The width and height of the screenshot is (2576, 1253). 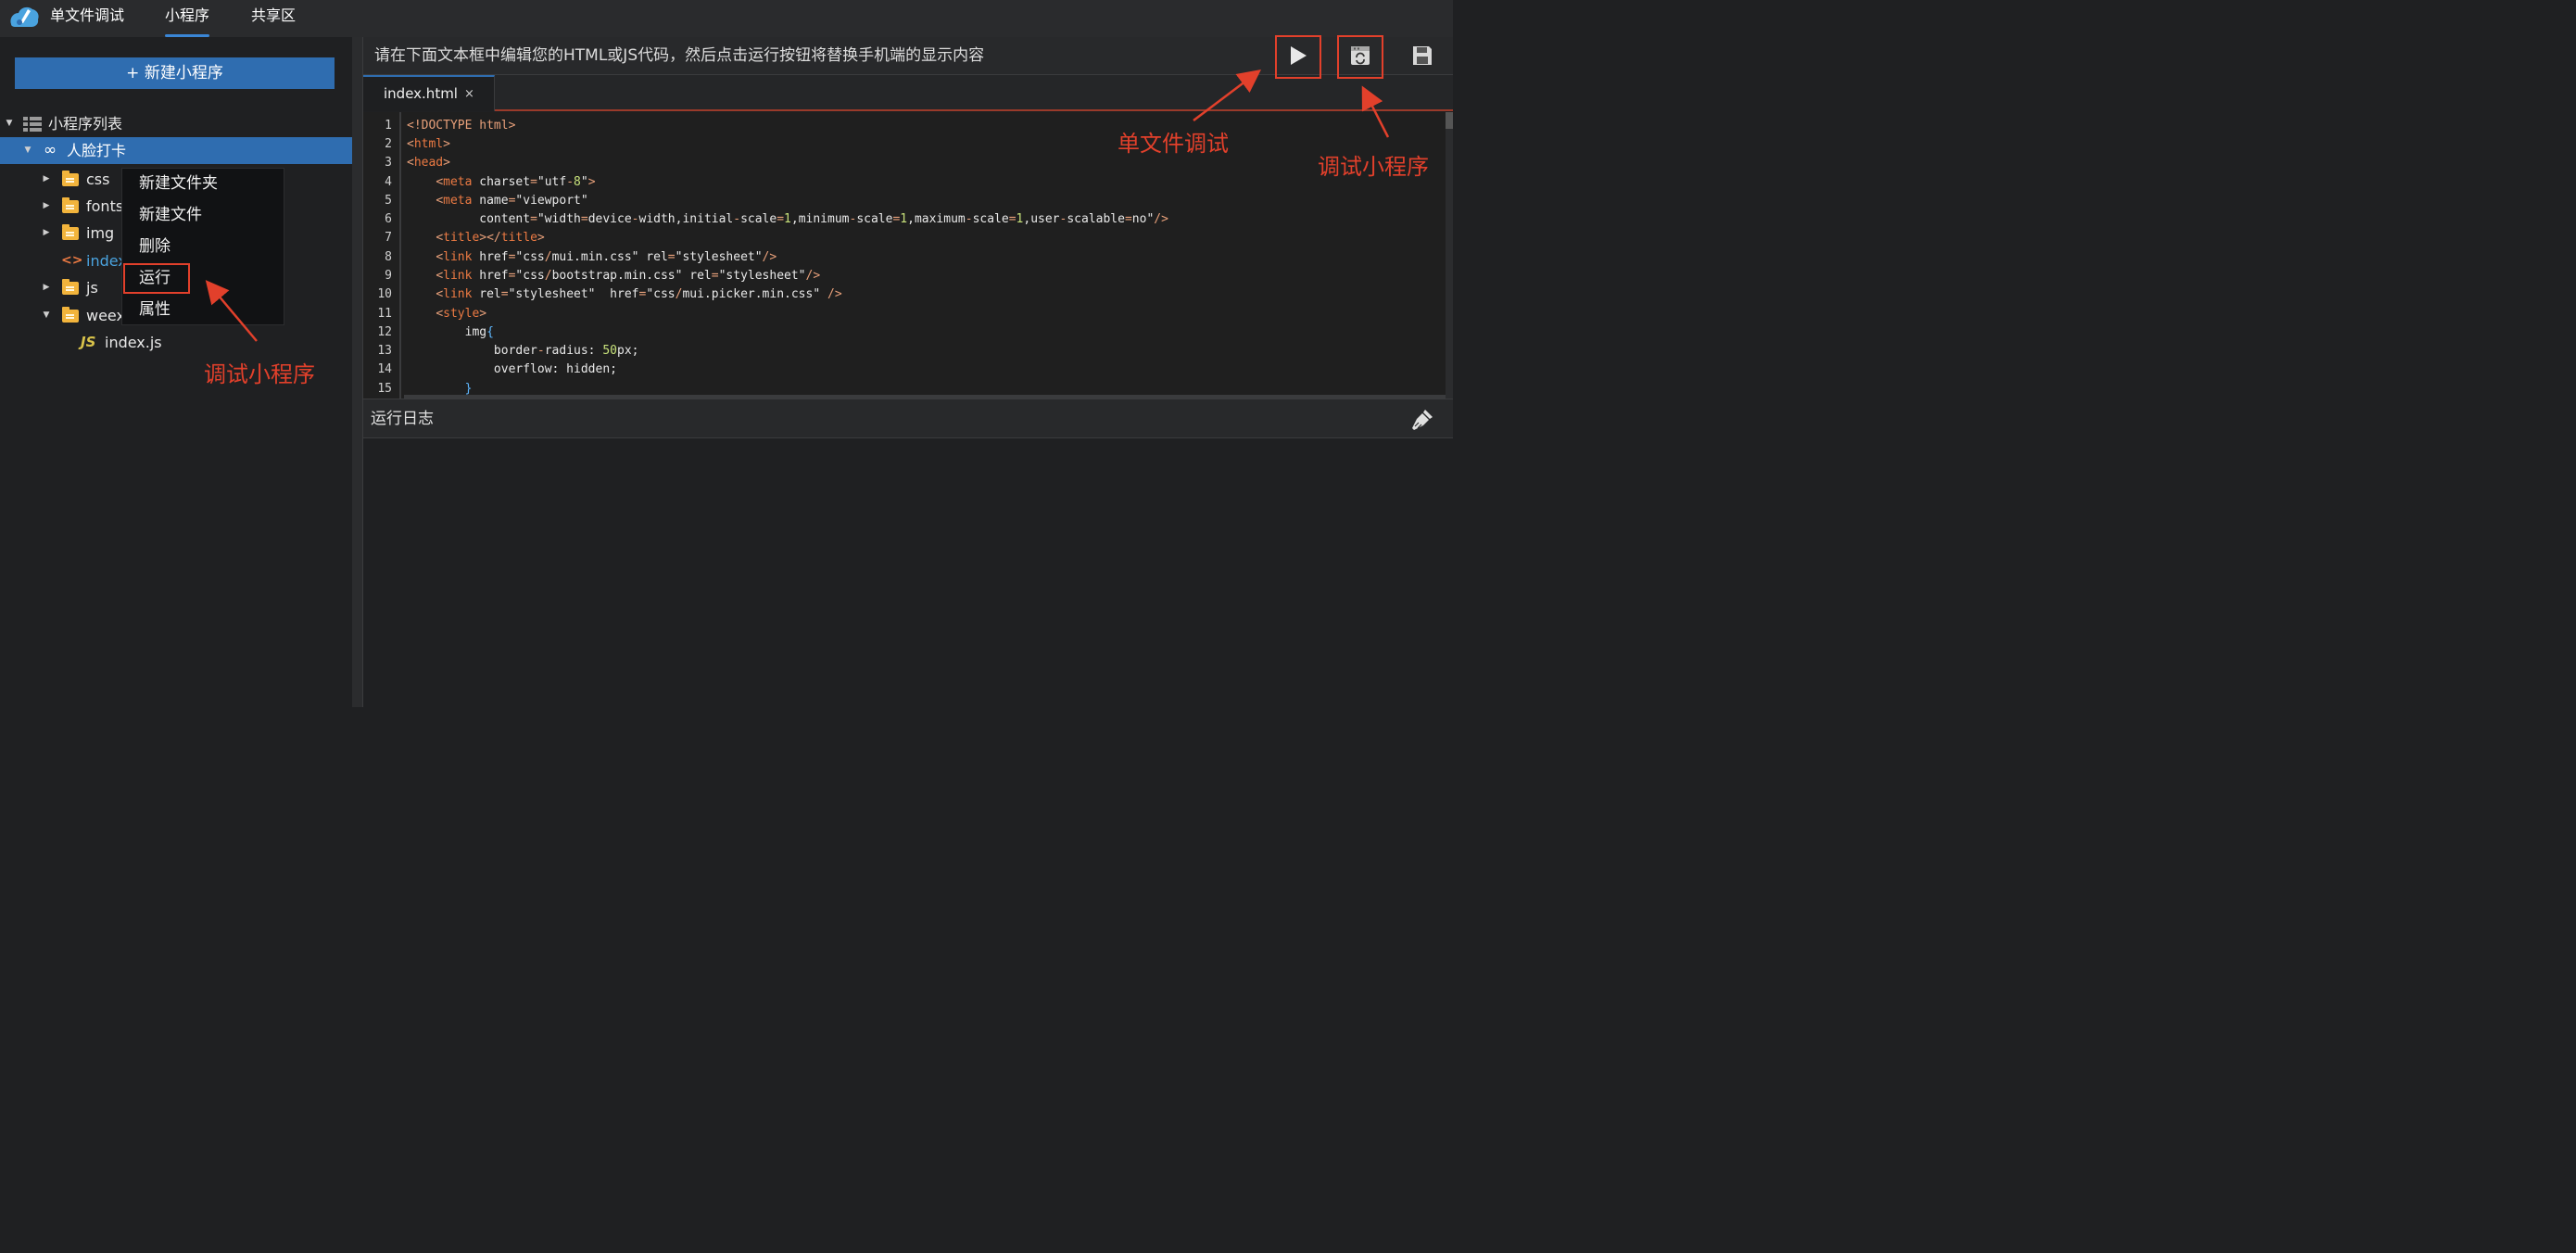 What do you see at coordinates (908, 418) in the screenshot?
I see `run-log-header: 运行日志` at bounding box center [908, 418].